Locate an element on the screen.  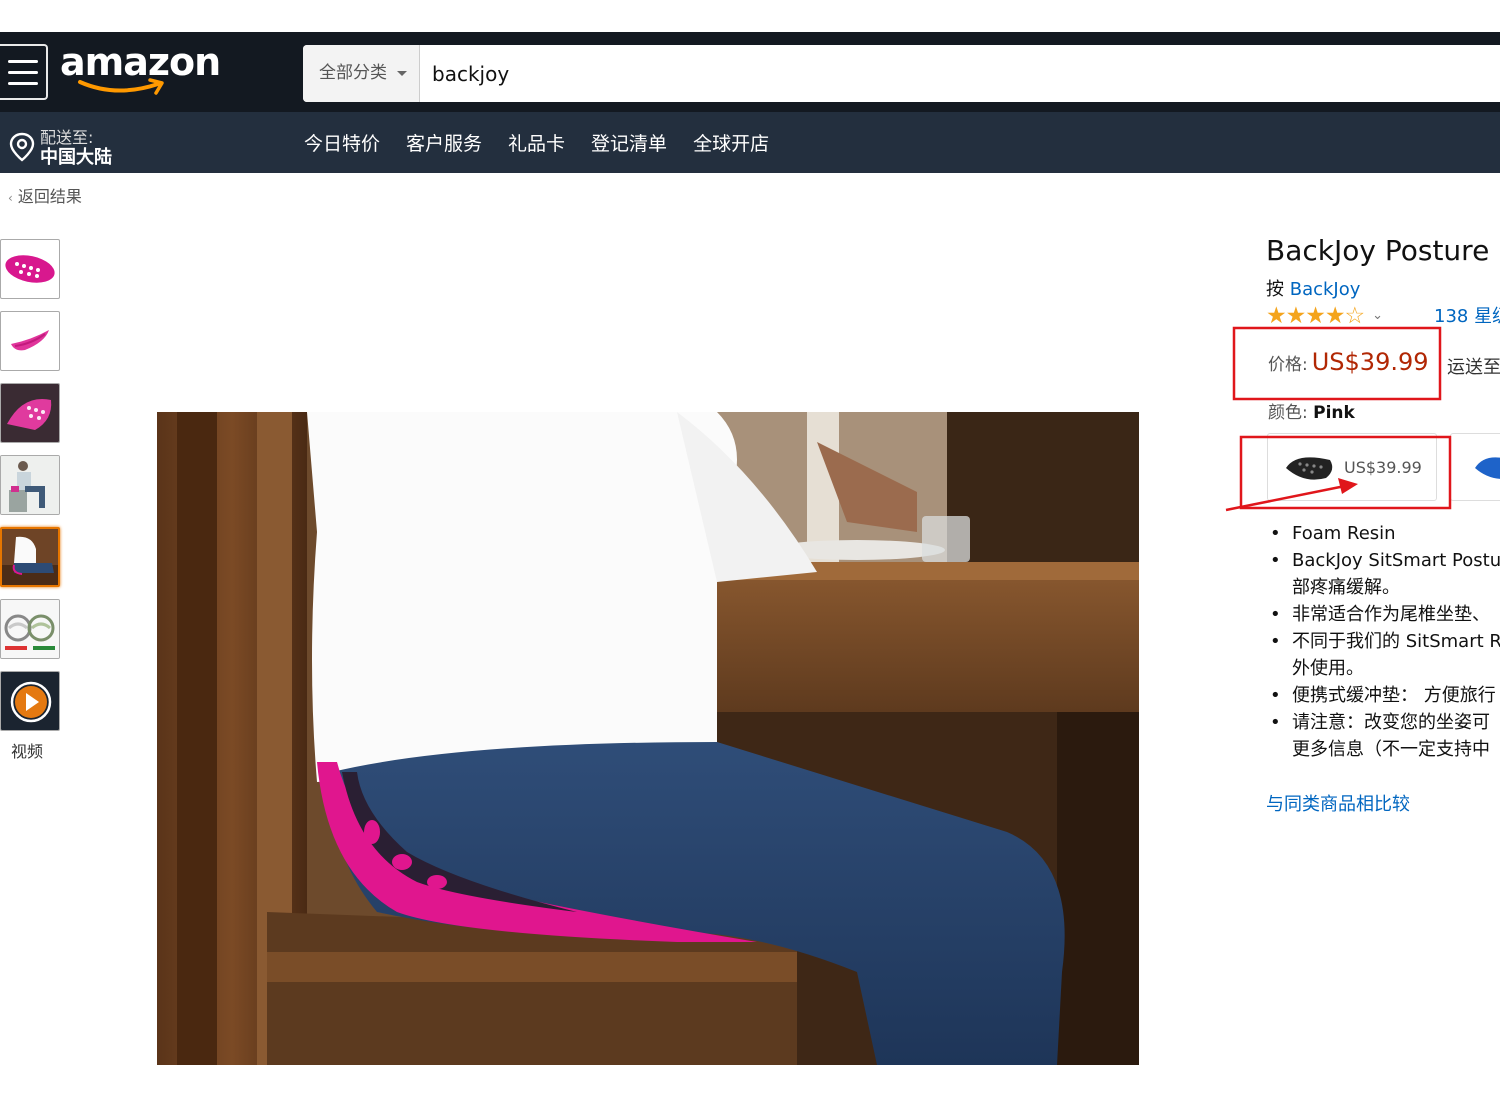
nav-link-registry: 登记清单 is located at coordinates (629, 142).